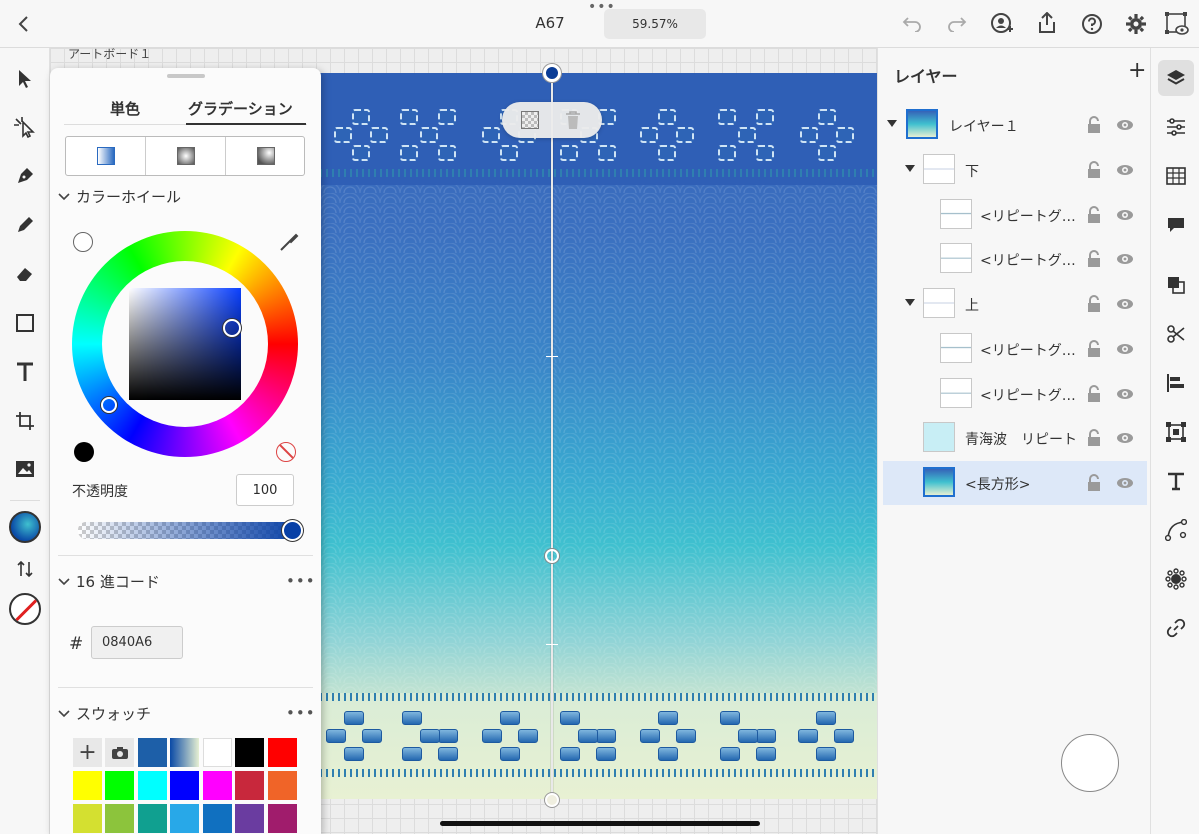  Describe the element at coordinates (266, 156) in the screenshot. I see `freeform-gradient-button` at that location.